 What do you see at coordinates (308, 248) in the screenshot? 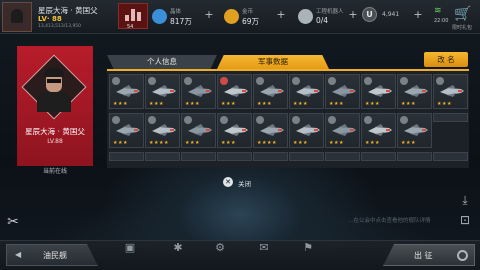
I see `mission-icon: ⚑` at bounding box center [308, 248].